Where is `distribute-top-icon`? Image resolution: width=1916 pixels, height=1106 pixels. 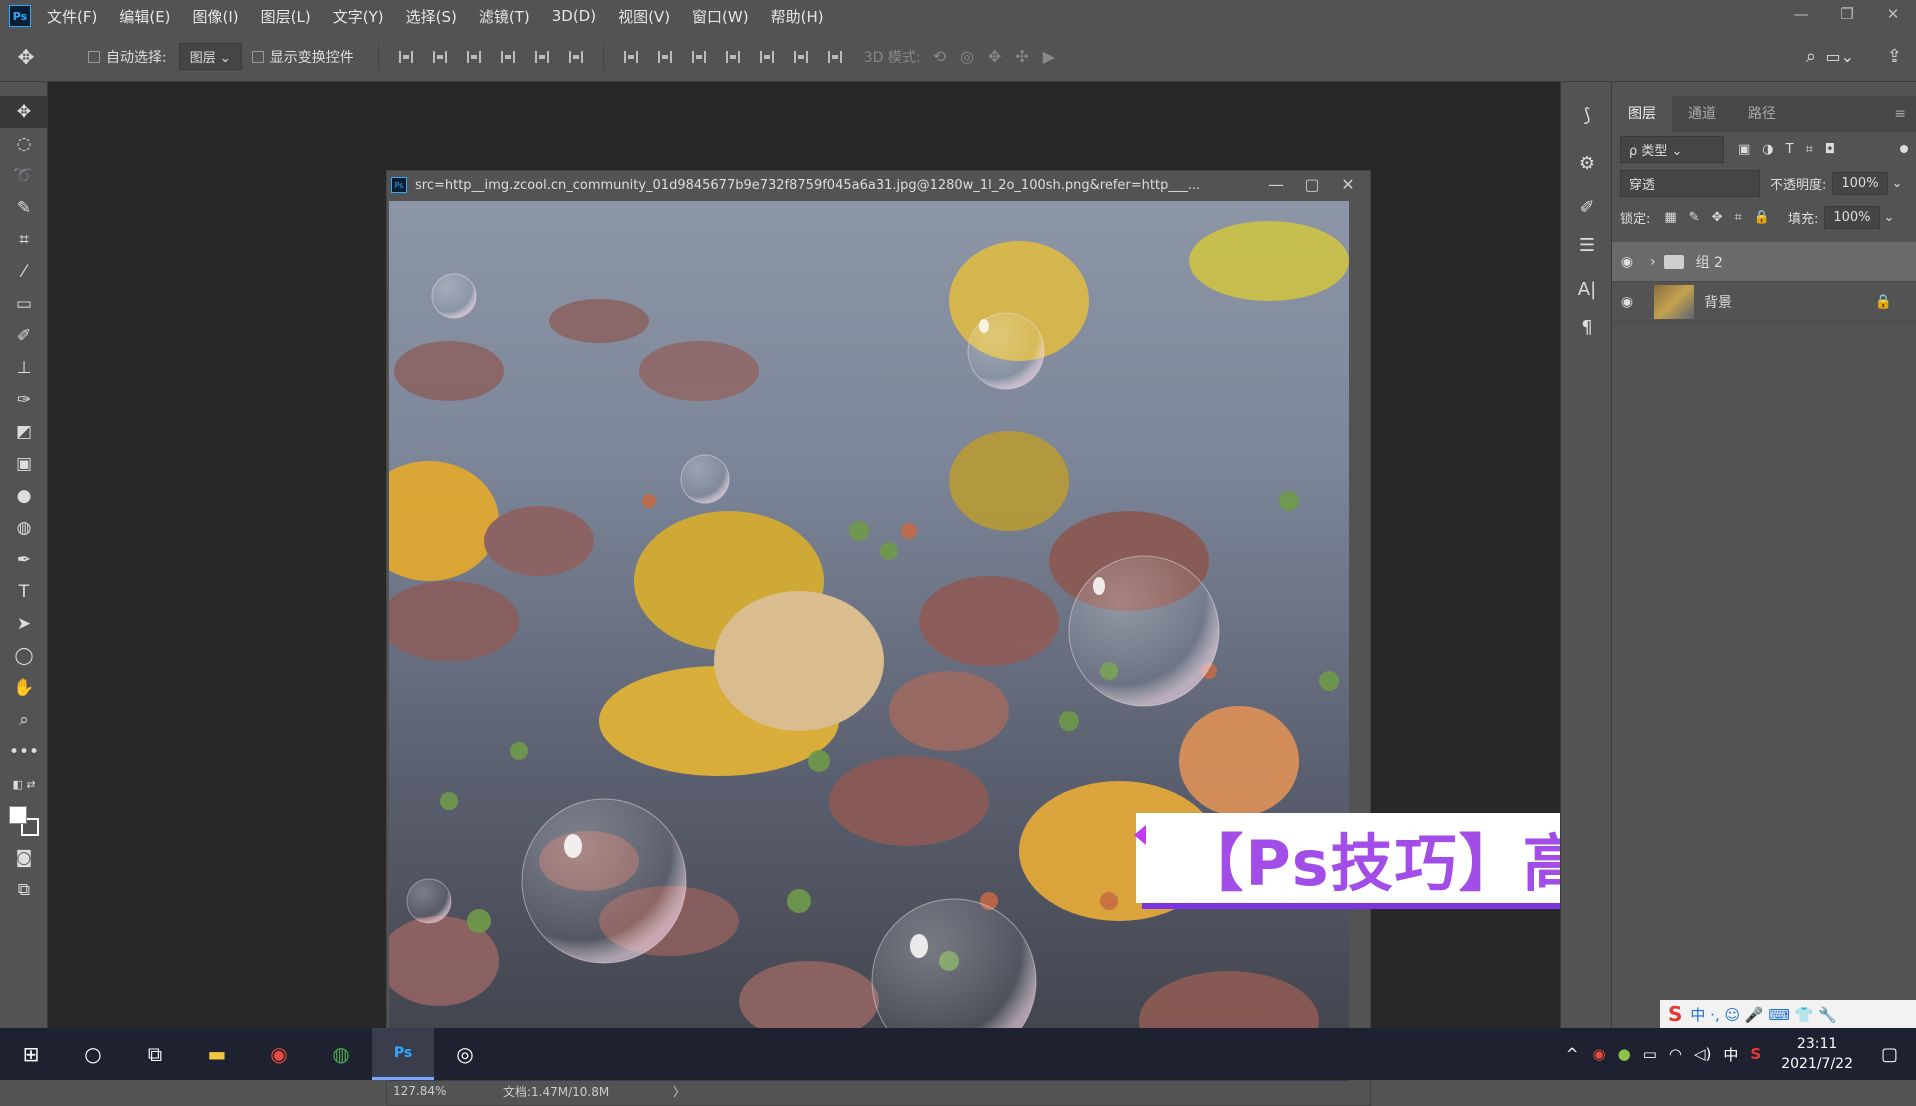
distribute-top-icon is located at coordinates (631, 57).